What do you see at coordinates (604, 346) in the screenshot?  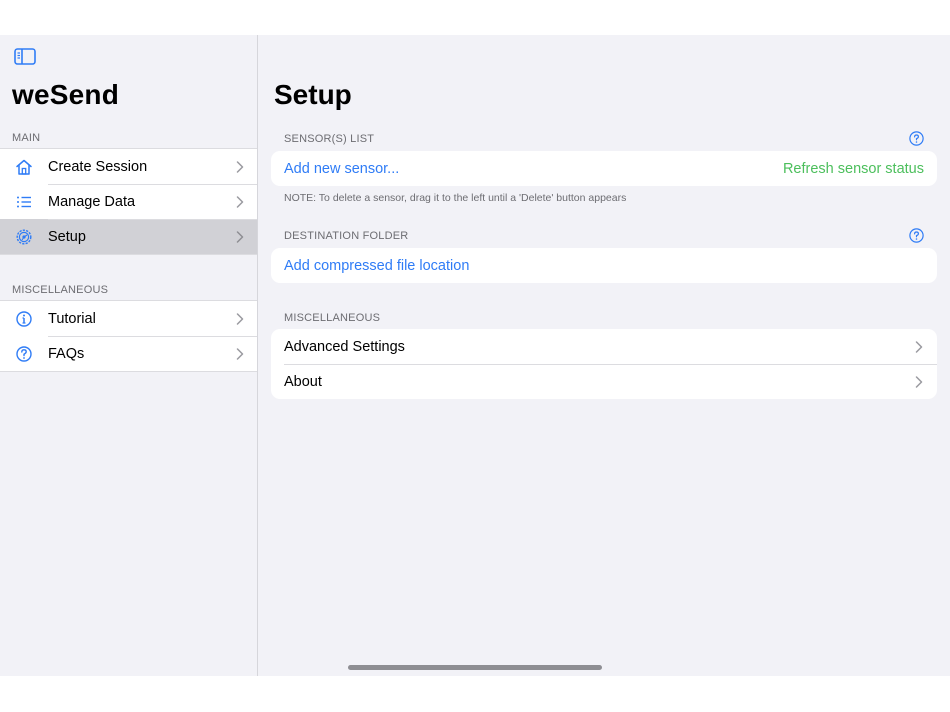 I see `advanced-settings-row: Advanced Settings` at bounding box center [604, 346].